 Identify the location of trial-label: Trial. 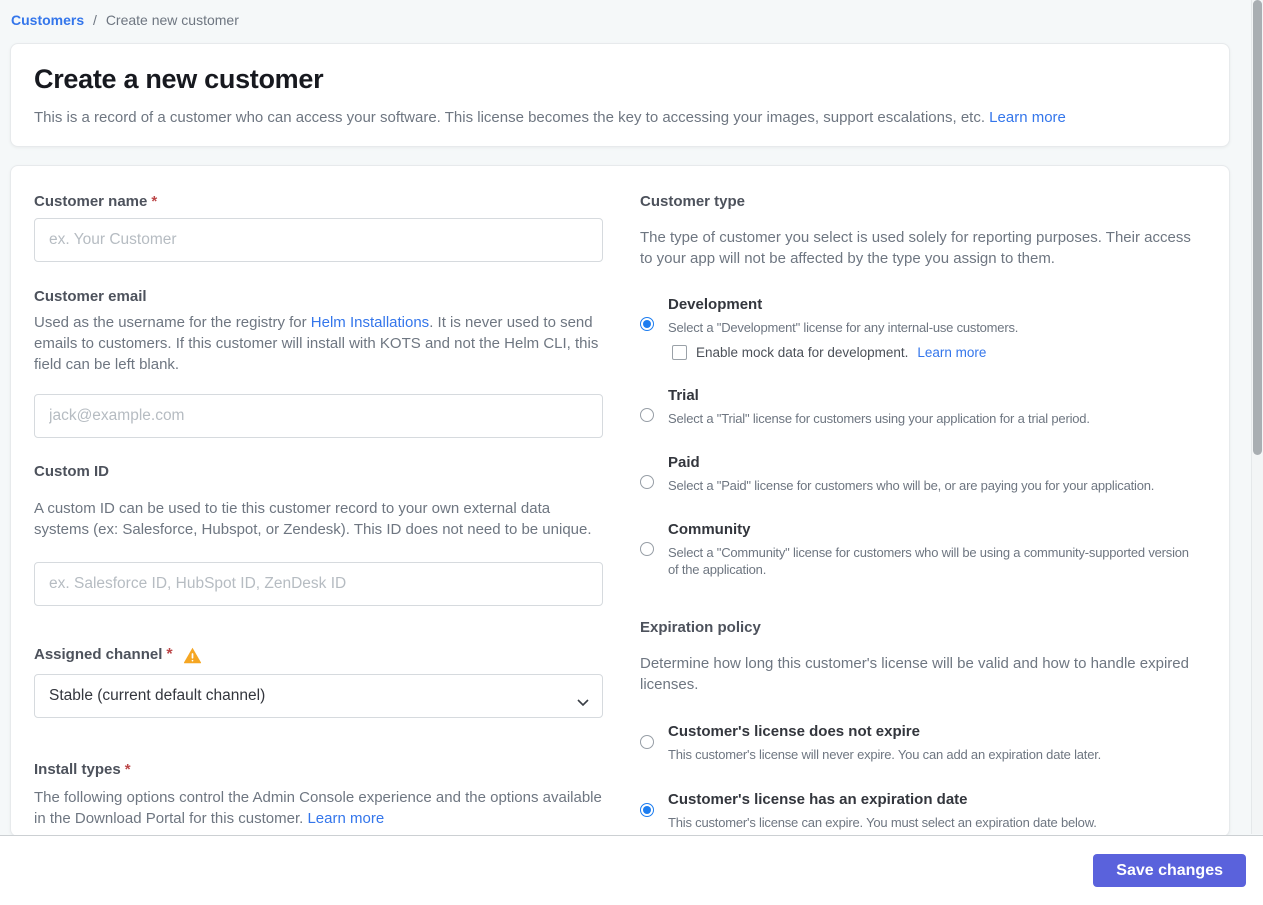
(683, 395).